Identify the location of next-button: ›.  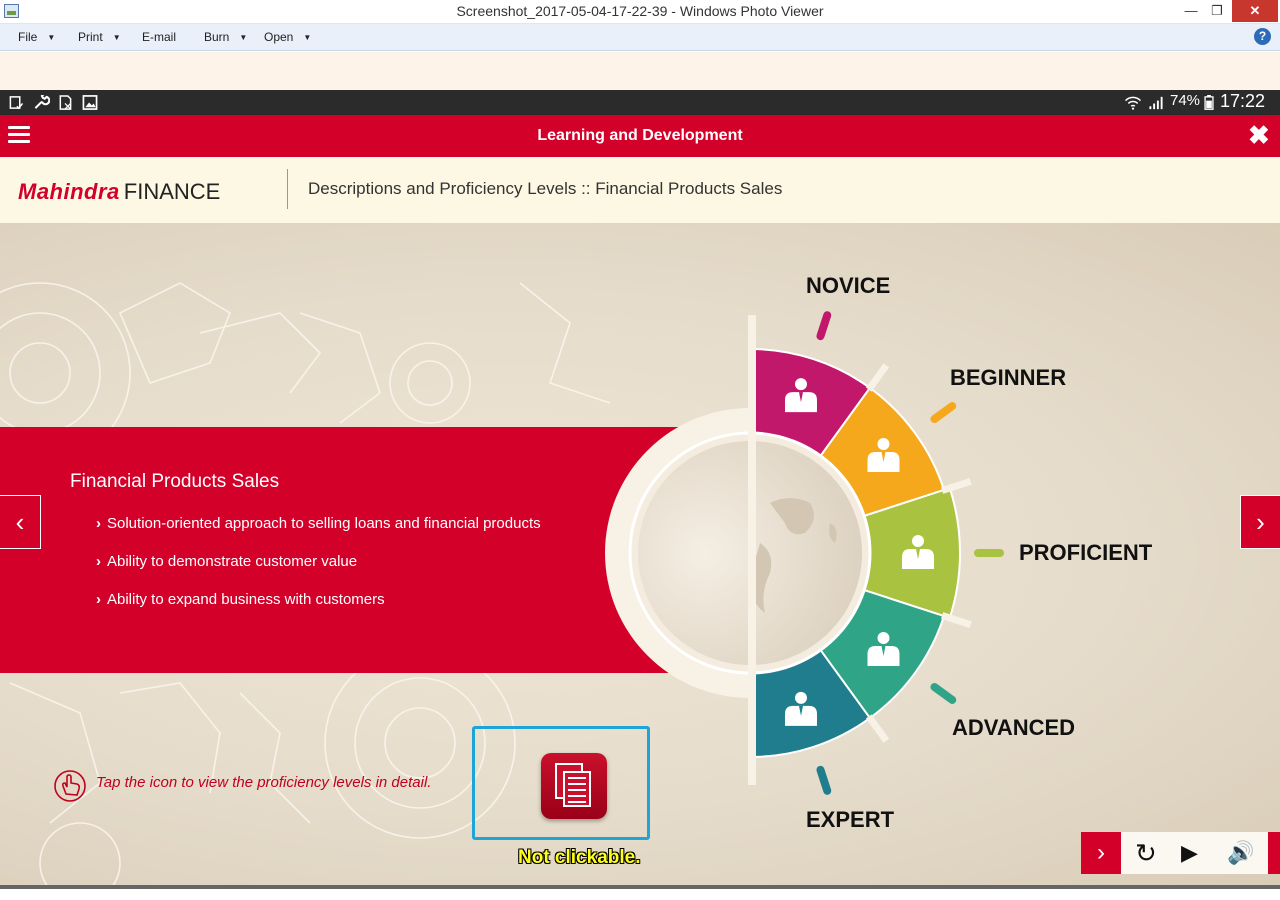
(1101, 853).